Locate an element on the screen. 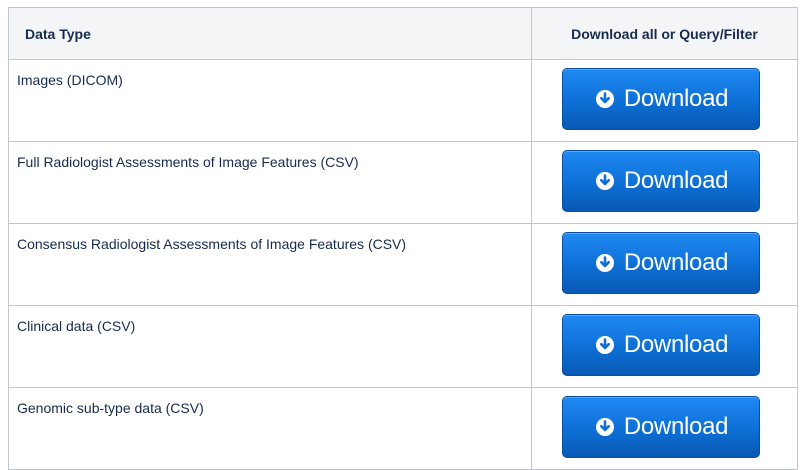 The width and height of the screenshot is (804, 470). data-type-cell: Genomic sub-type data (CSV) is located at coordinates (270, 428).